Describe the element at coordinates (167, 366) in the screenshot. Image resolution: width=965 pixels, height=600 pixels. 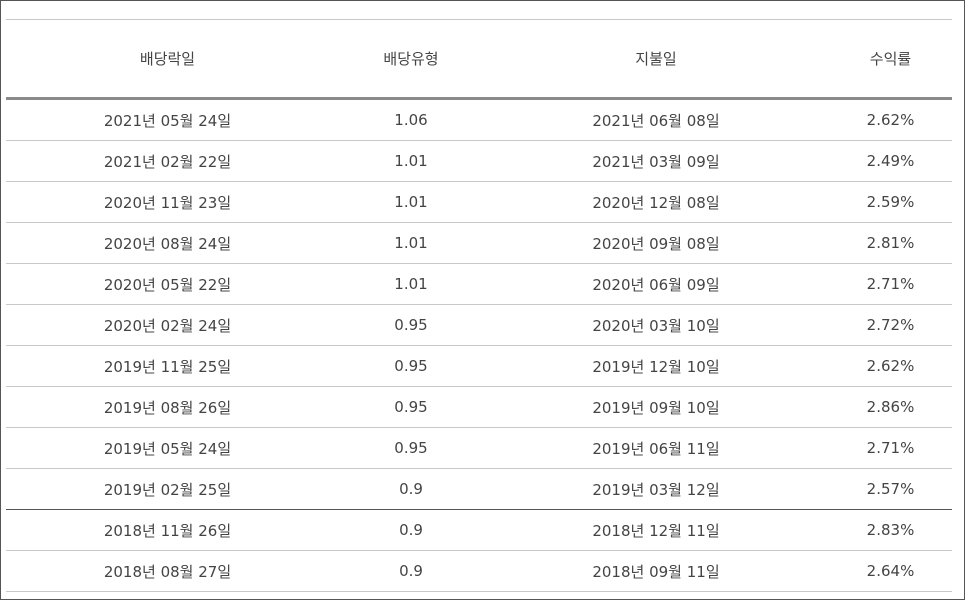
I see `cell-ex-dividend-date: 2019년 11월 25일` at that location.